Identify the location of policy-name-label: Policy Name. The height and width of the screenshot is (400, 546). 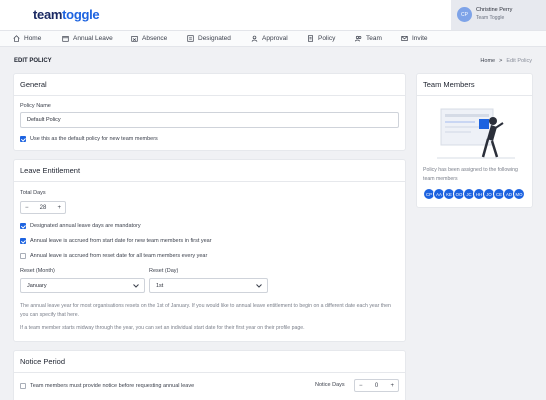
(35, 106).